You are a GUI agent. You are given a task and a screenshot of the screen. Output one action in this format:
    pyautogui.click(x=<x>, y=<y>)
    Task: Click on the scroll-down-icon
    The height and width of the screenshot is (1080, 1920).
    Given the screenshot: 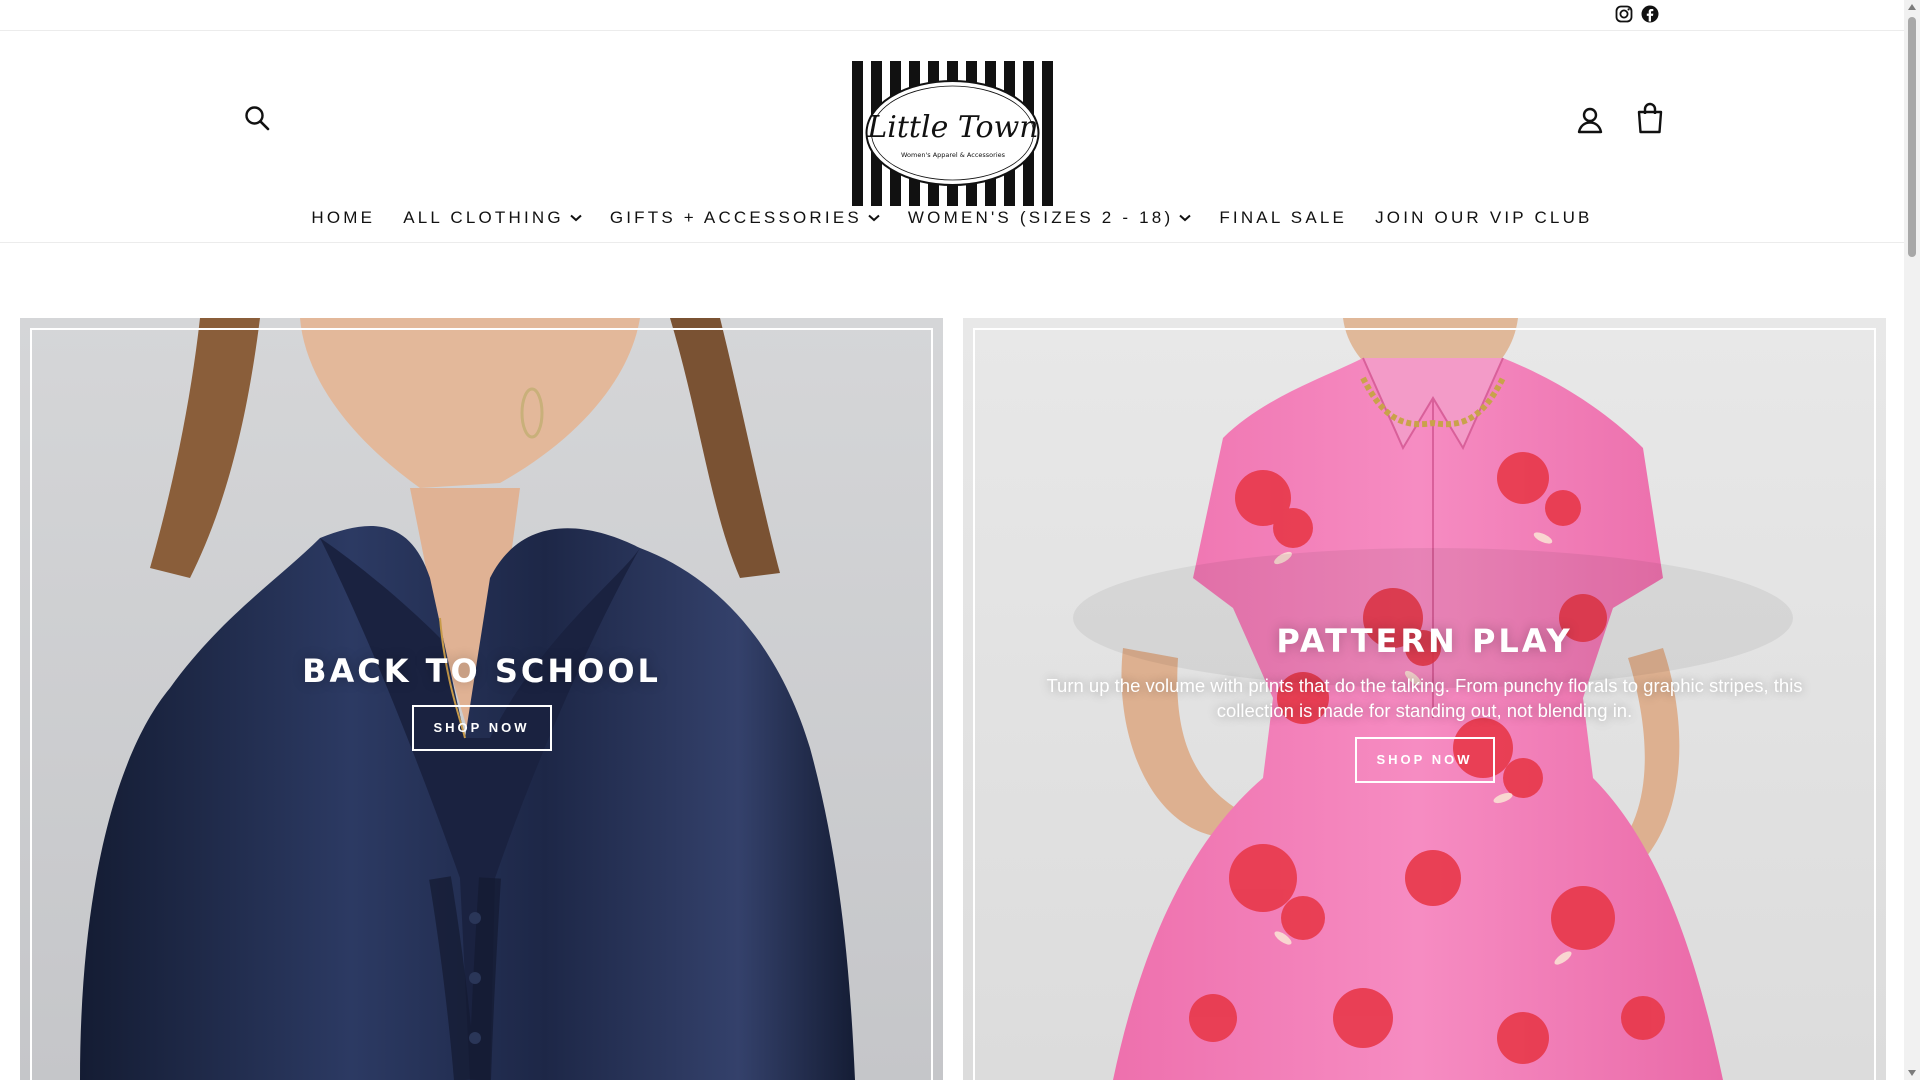 What is the action you would take?
    pyautogui.click(x=1912, y=1073)
    